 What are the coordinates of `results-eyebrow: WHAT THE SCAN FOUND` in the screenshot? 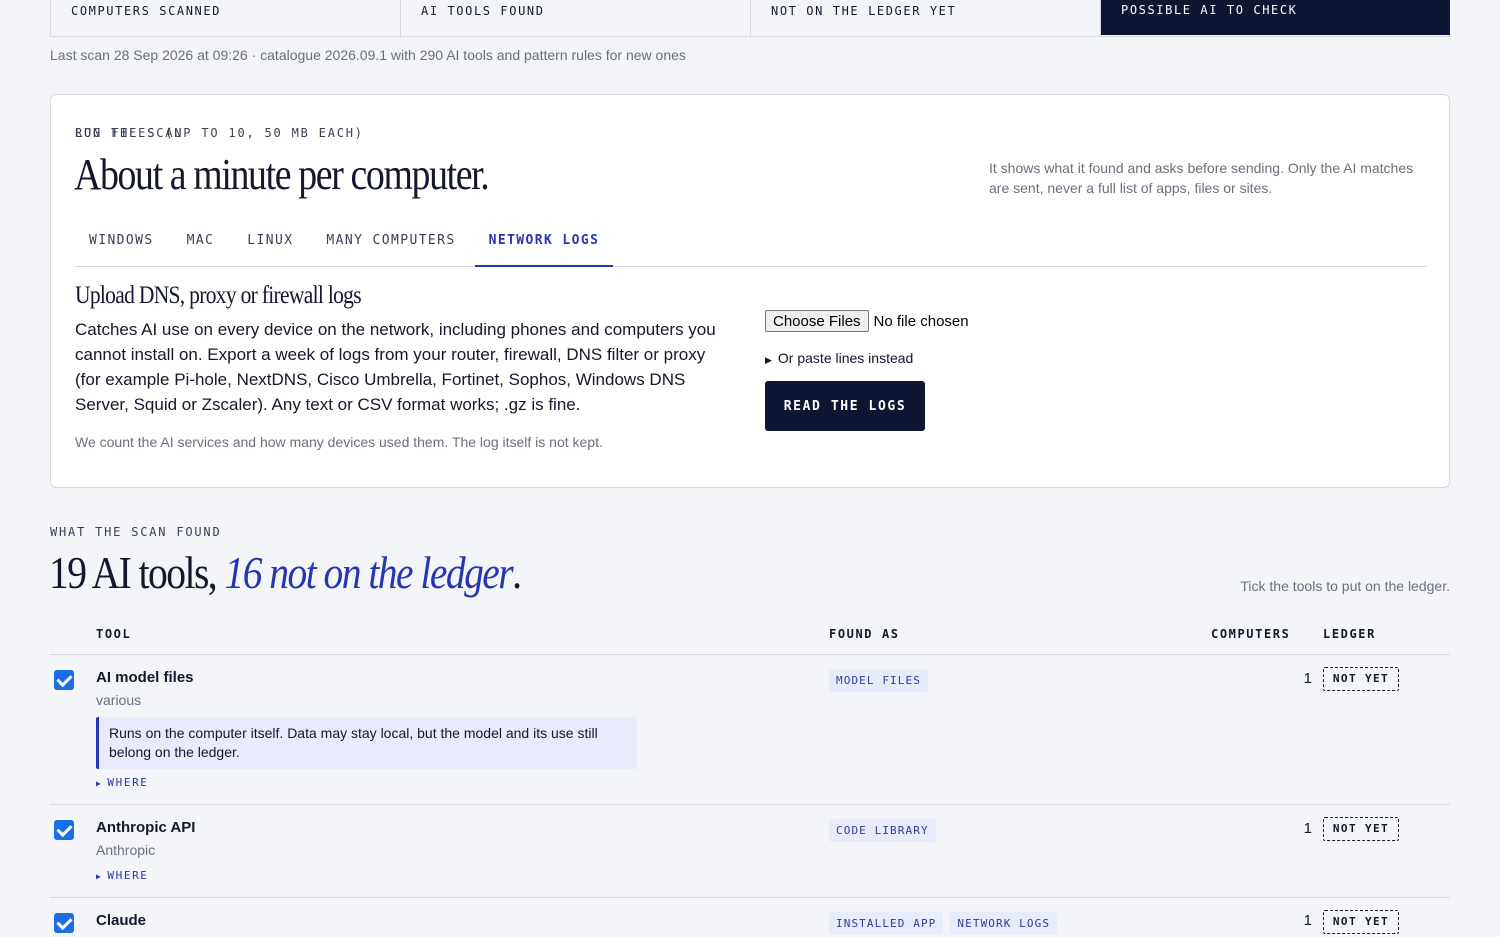 It's located at (136, 532).